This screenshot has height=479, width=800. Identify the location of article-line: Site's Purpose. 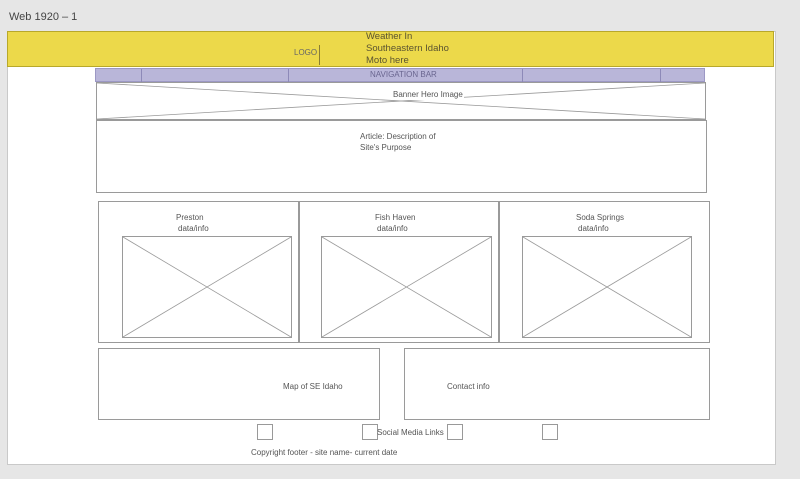
(386, 147).